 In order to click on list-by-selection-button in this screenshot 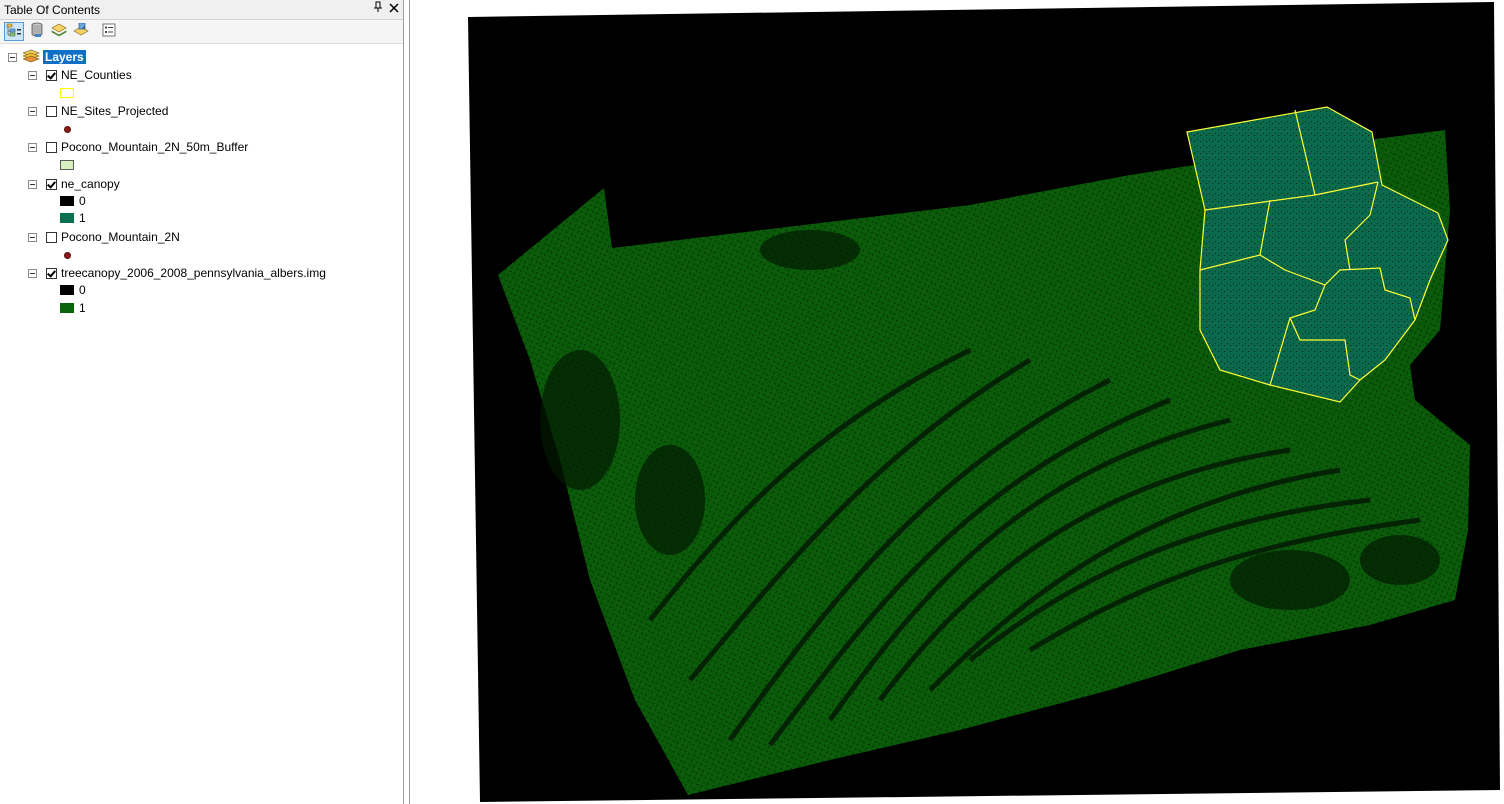, I will do `click(81, 31)`.